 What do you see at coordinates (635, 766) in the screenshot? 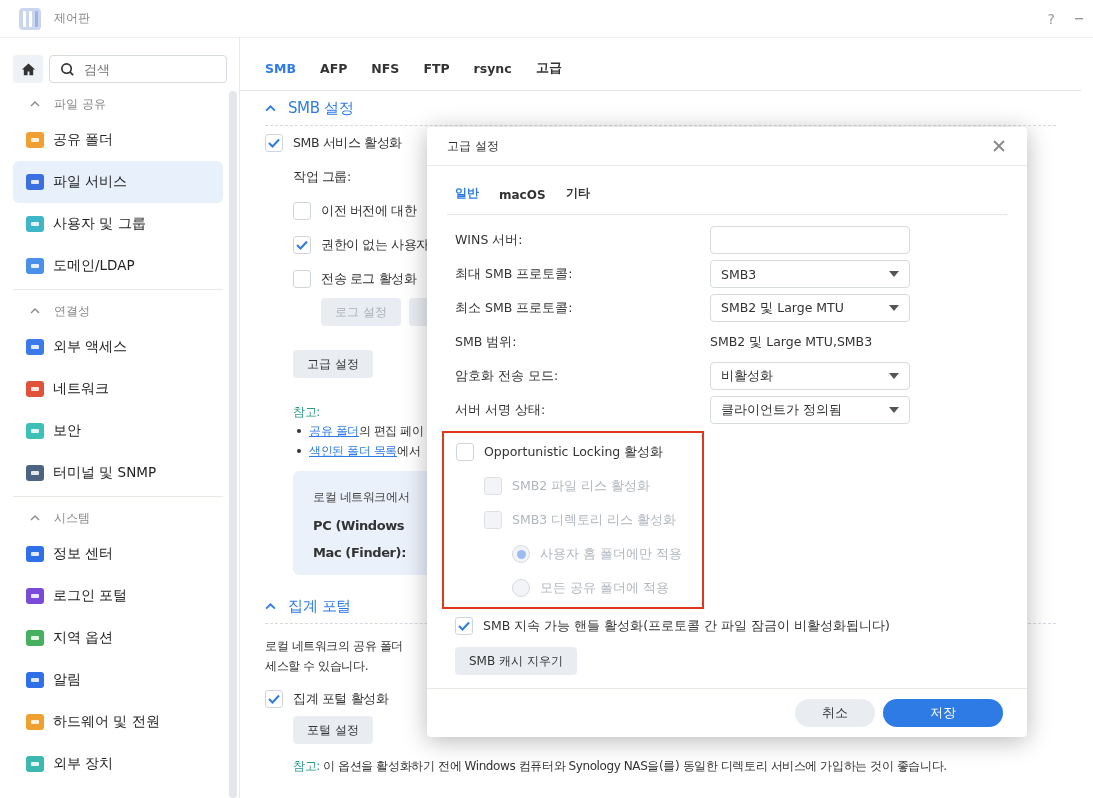
I see `note-text: 이 옵션을 활성화하기 전에 Windows 컴퓨터와 Synology NAS을(를) 동일한 디렉토리 서비스에 가입하는 것이 좋습니다.` at bounding box center [635, 766].